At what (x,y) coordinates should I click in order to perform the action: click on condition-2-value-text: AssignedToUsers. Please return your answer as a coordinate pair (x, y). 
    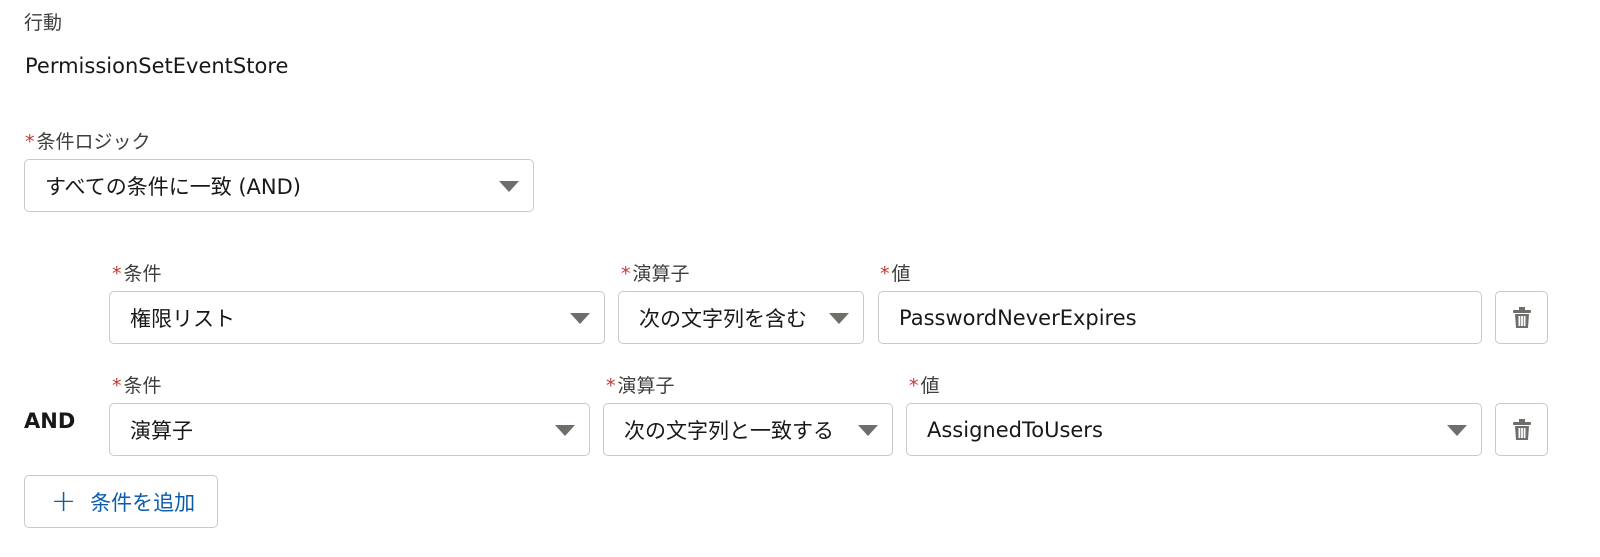
    Looking at the image, I should click on (1015, 429).